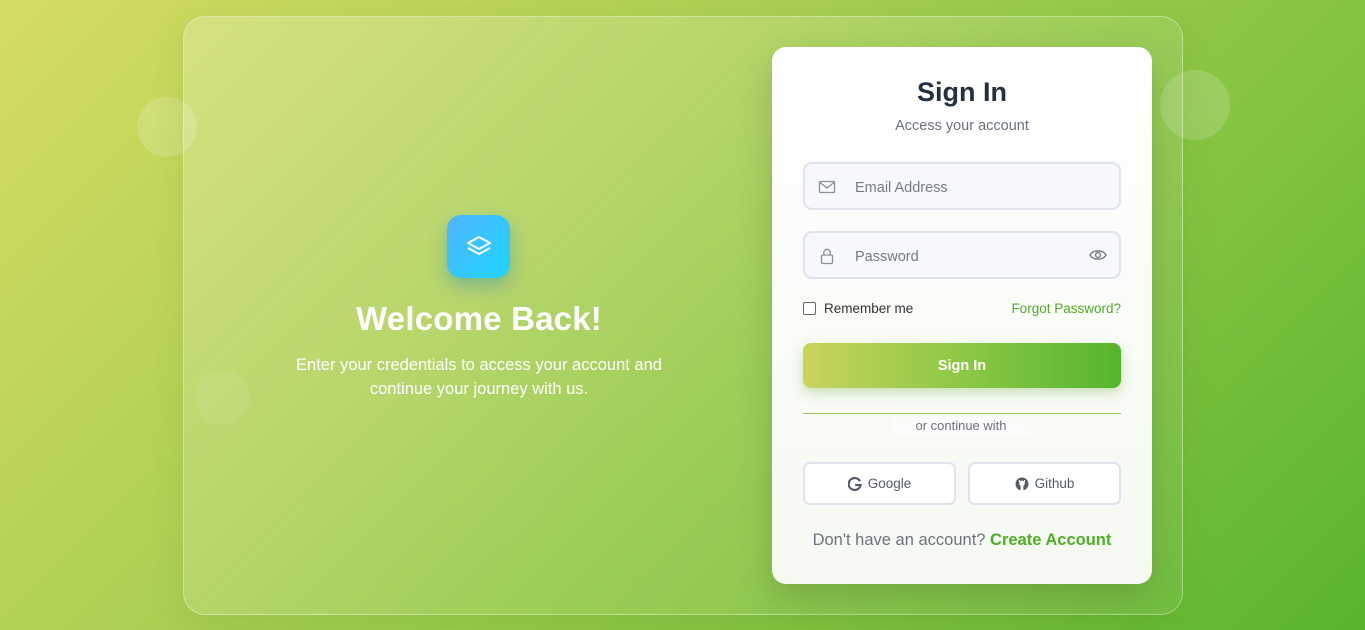 This screenshot has height=630, width=1365. I want to click on github-button: Github, so click(1044, 483).